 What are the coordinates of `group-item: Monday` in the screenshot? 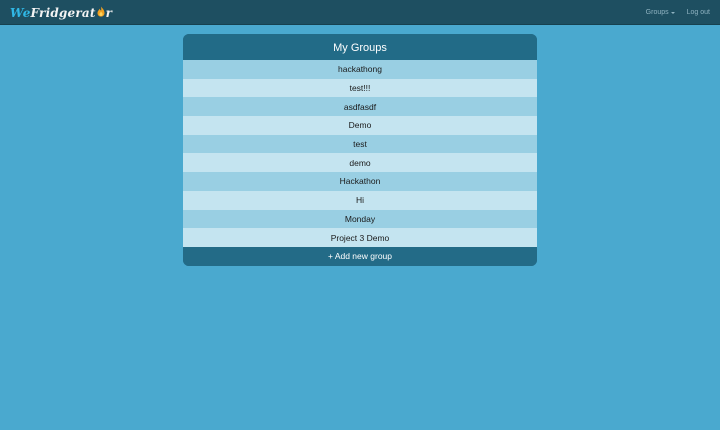 It's located at (360, 219).